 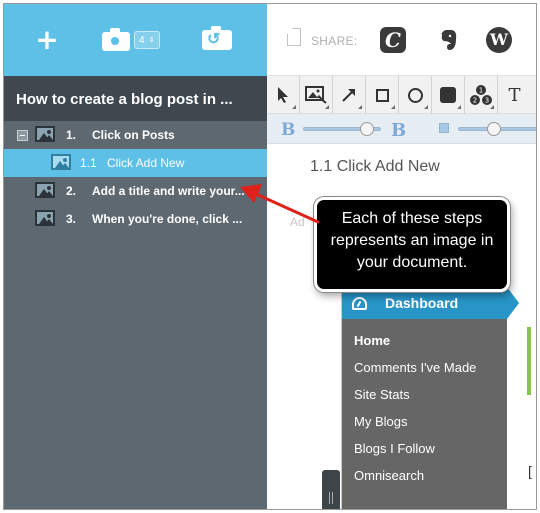 I want to click on menu-item-comments: Comments I've Made, so click(x=415, y=367).